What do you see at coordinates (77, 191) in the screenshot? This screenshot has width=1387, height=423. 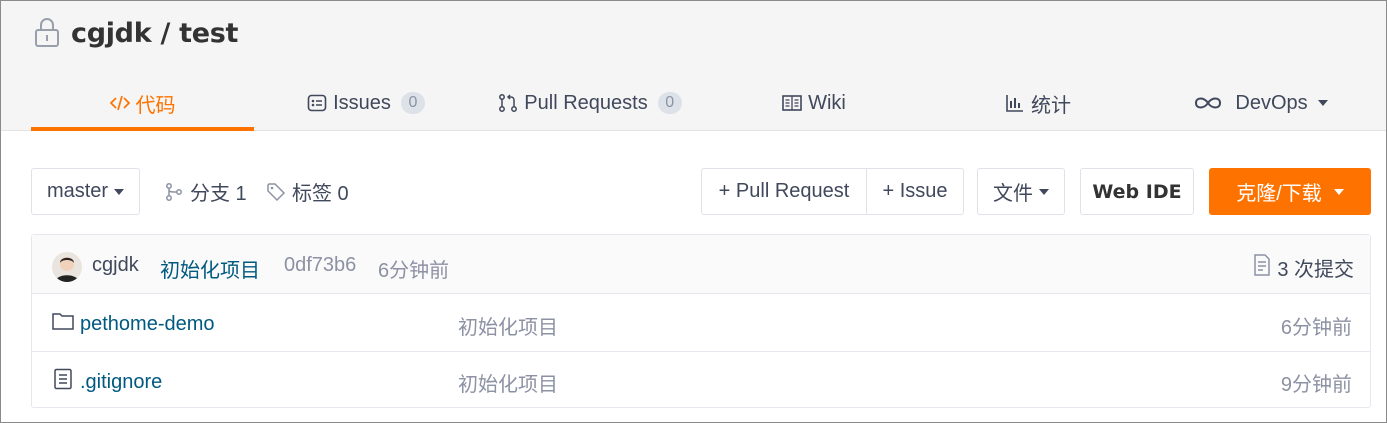 I see `branch-select-label: master` at bounding box center [77, 191].